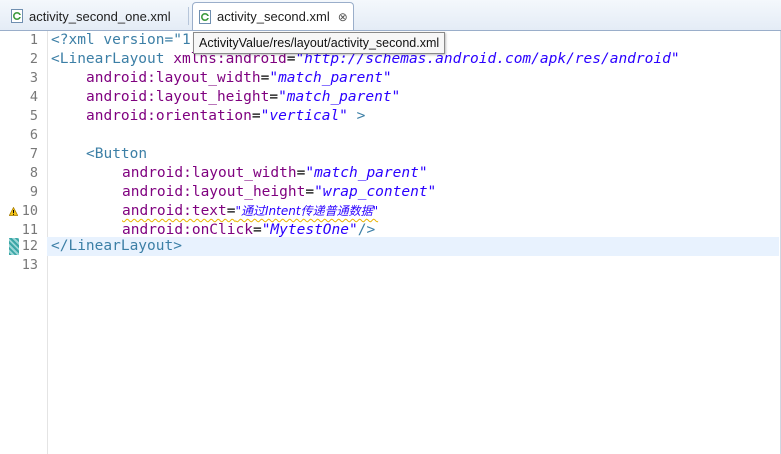  What do you see at coordinates (33, 59) in the screenshot?
I see `line-number: 2` at bounding box center [33, 59].